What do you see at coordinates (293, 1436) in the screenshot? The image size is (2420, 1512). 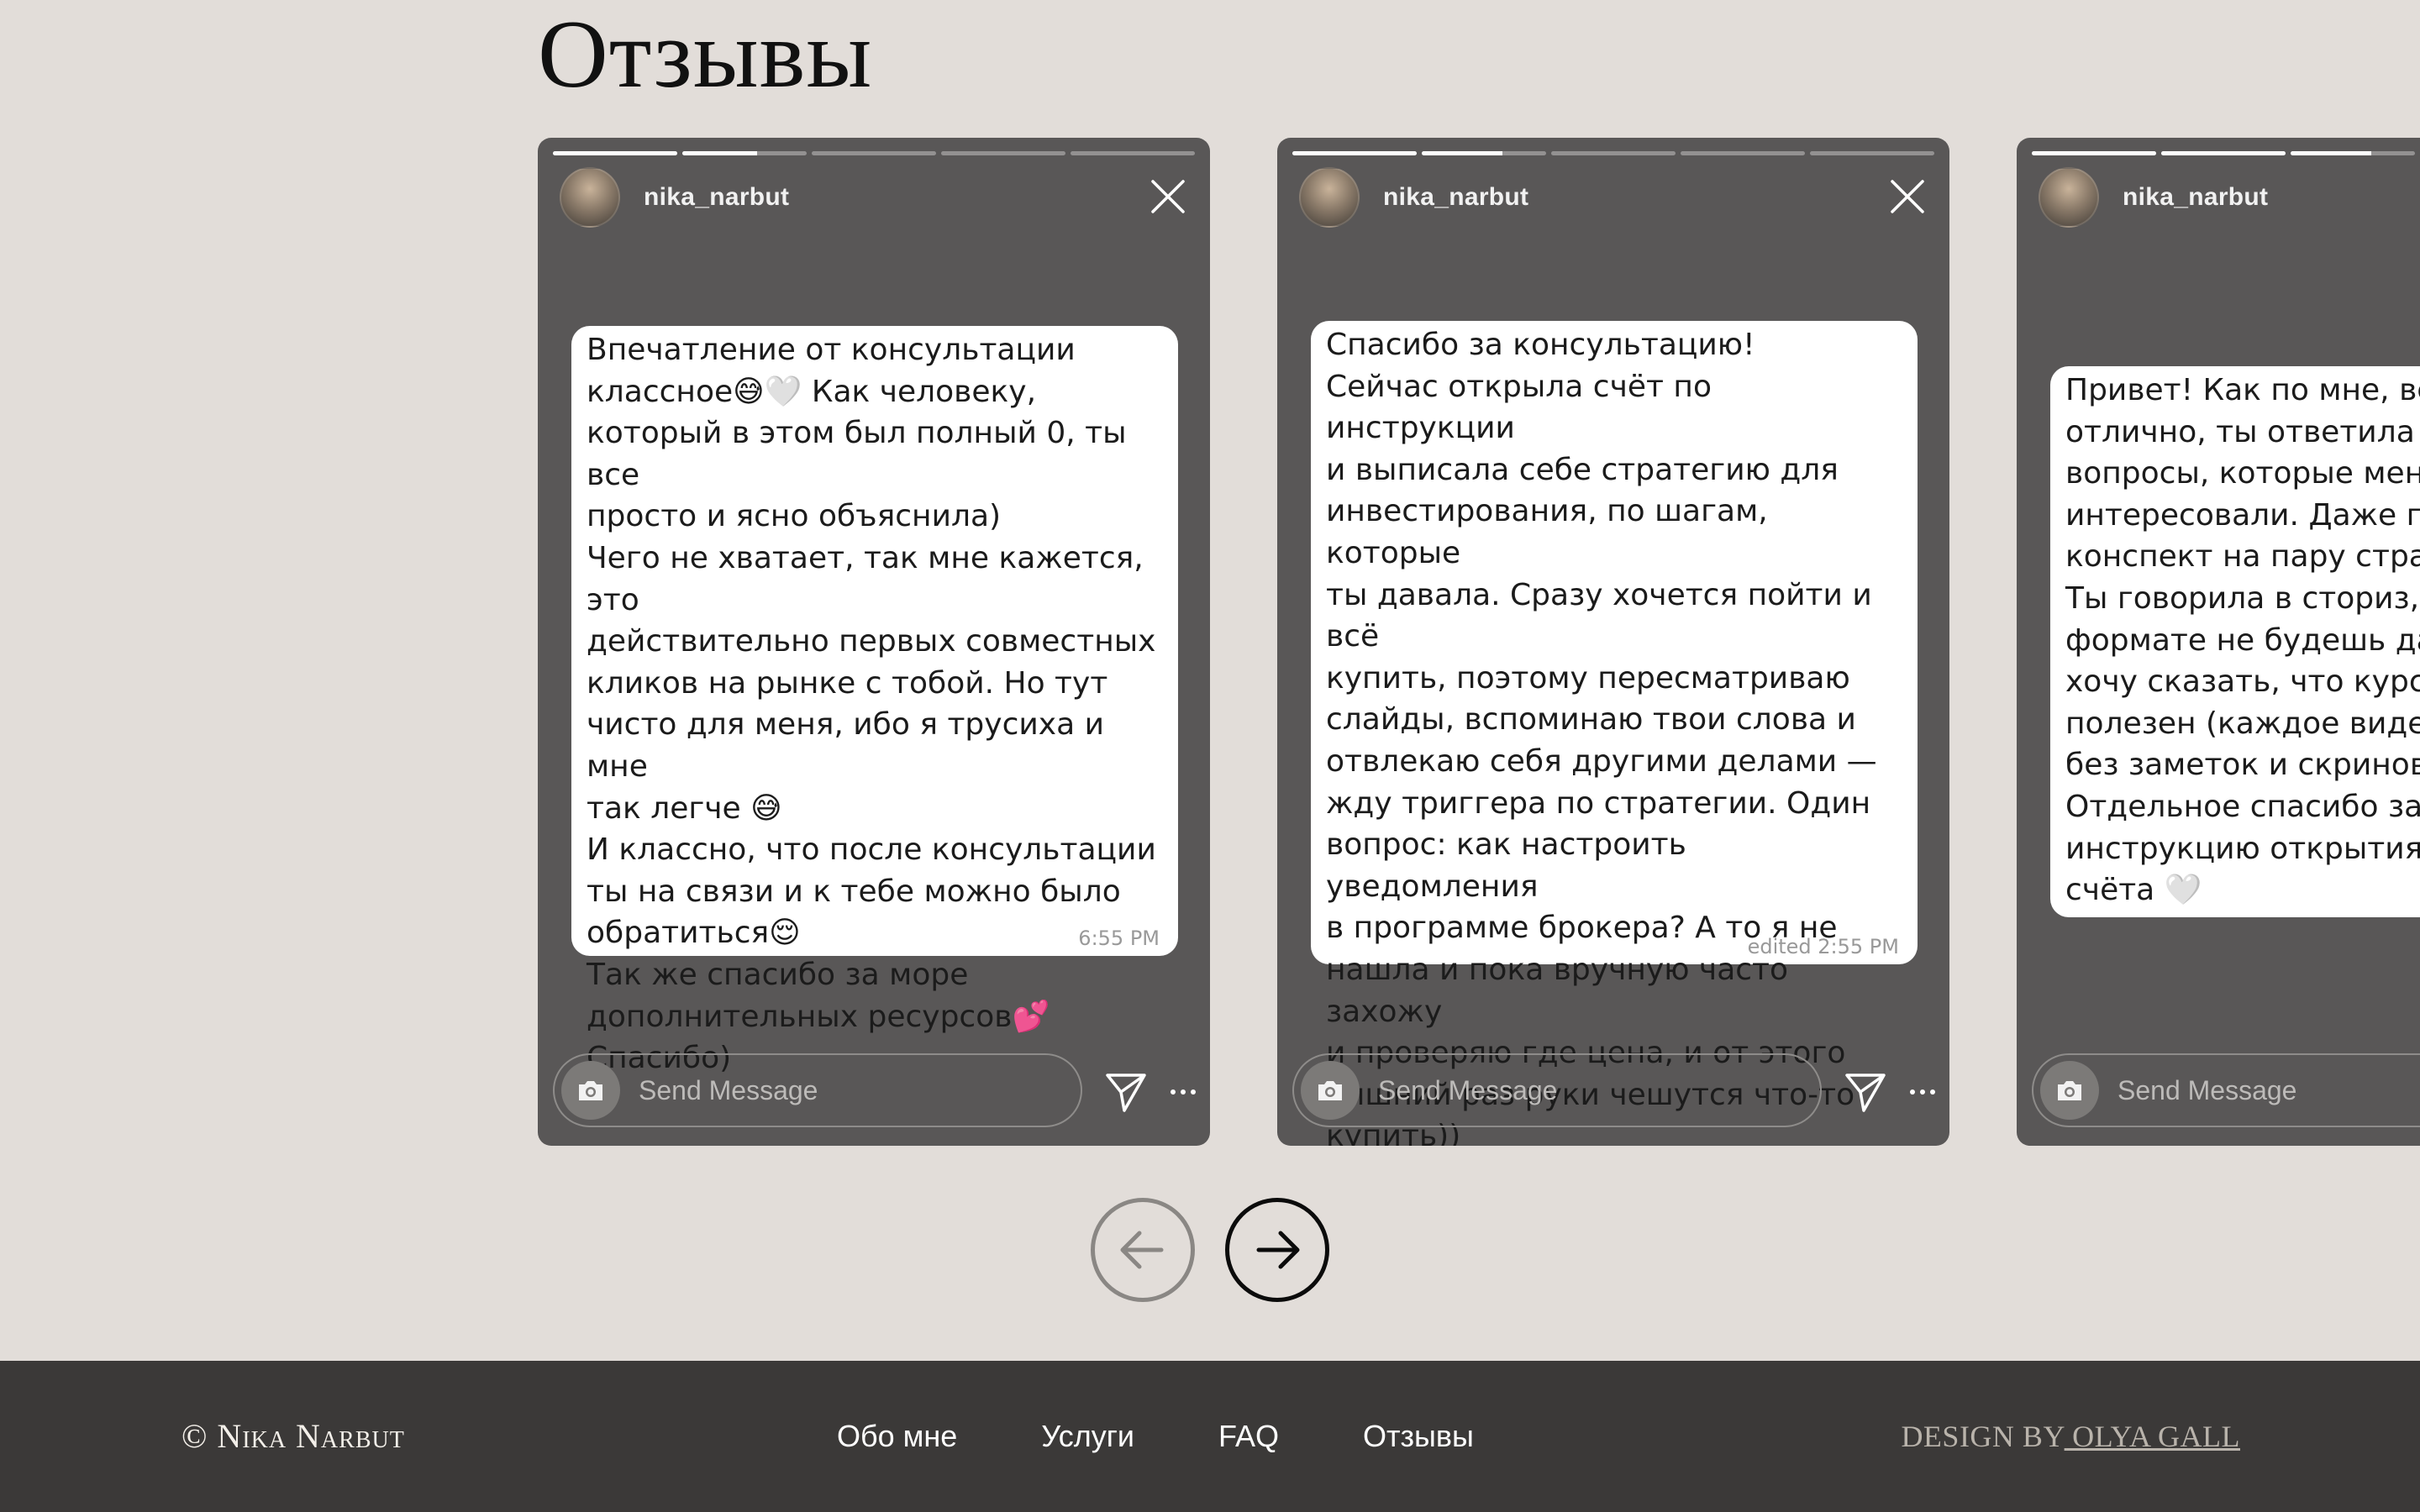 I see `footer-copyright: © Nika Narbut` at bounding box center [293, 1436].